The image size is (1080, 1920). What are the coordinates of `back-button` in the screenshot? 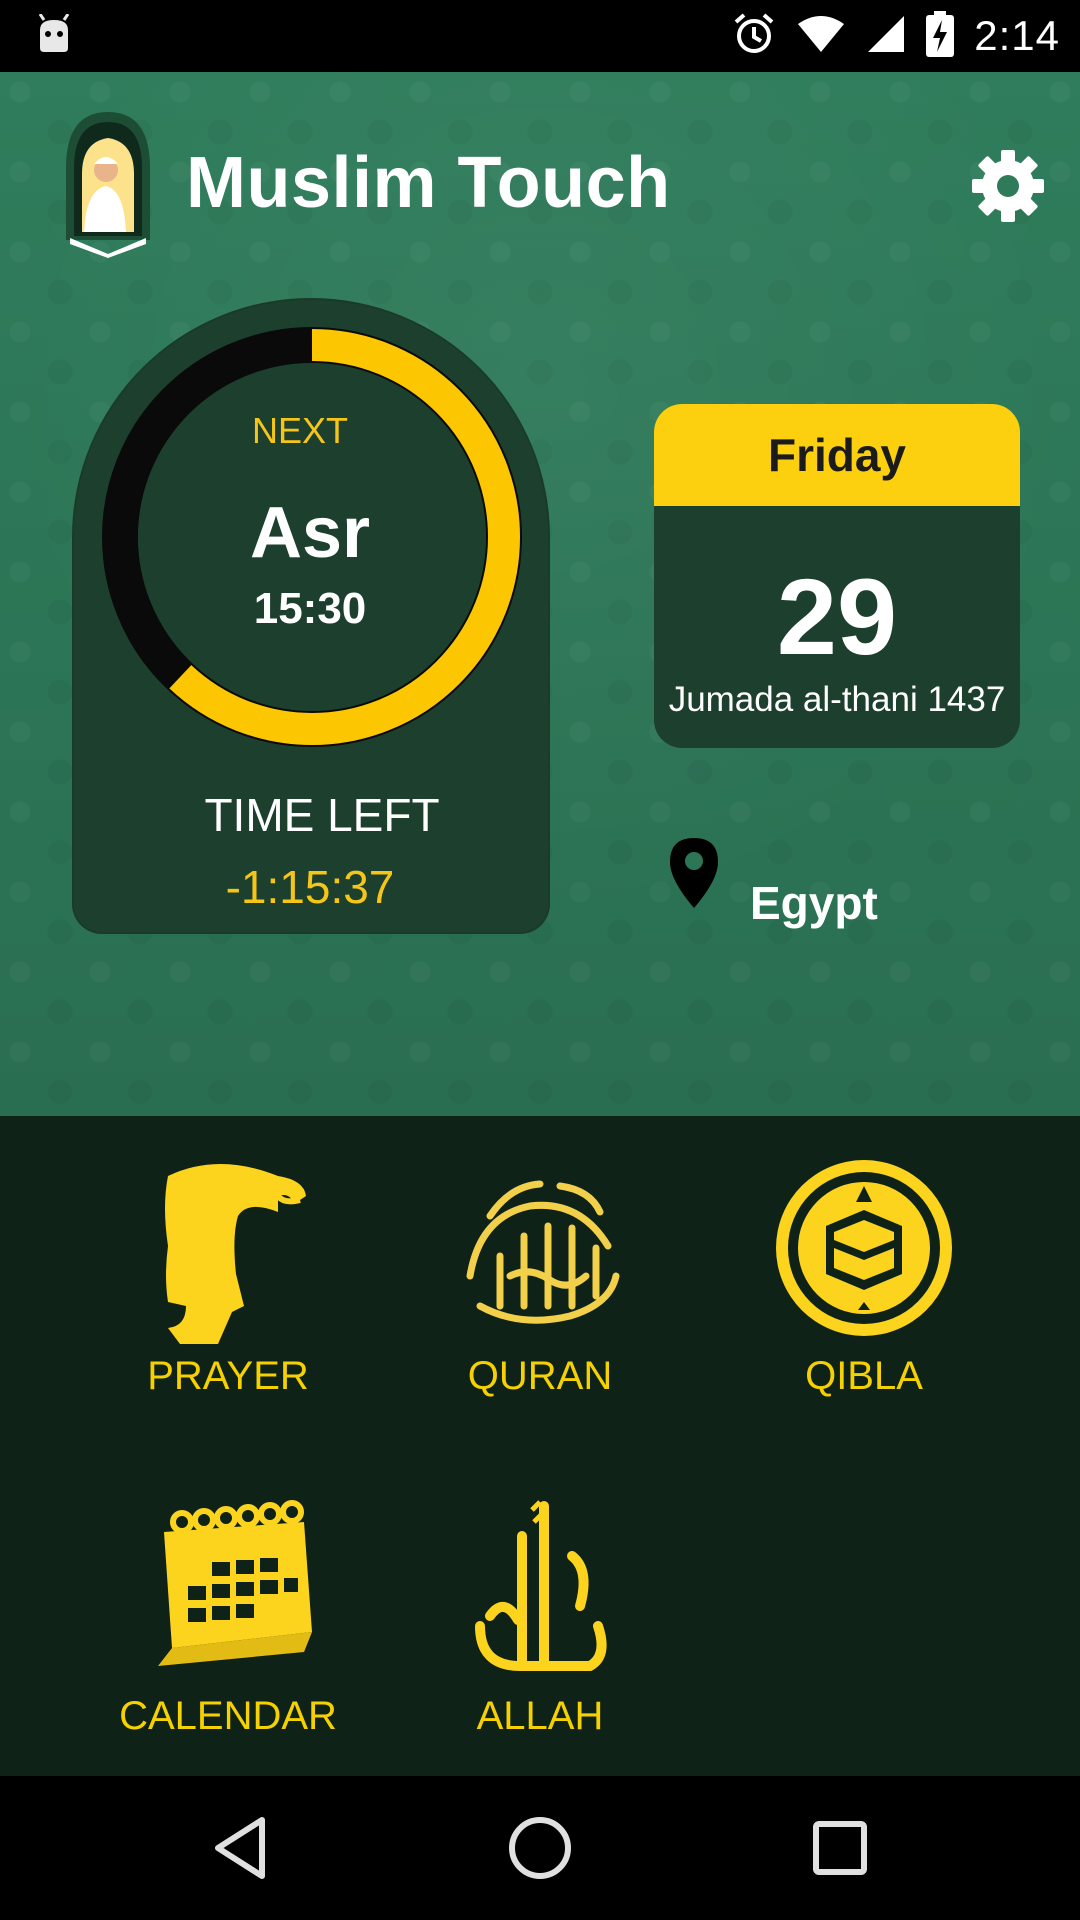 It's located at (242, 1848).